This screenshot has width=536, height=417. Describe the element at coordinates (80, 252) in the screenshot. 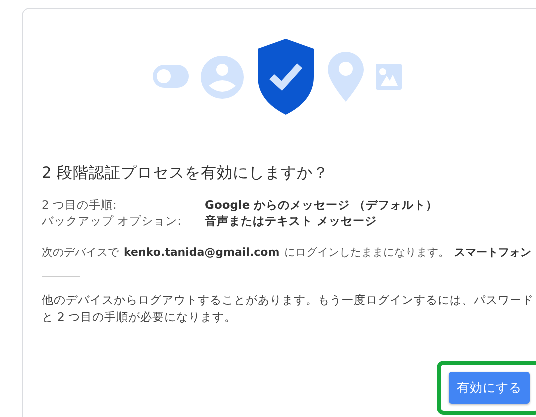

I see `notice-text: 次のデバイスで` at that location.